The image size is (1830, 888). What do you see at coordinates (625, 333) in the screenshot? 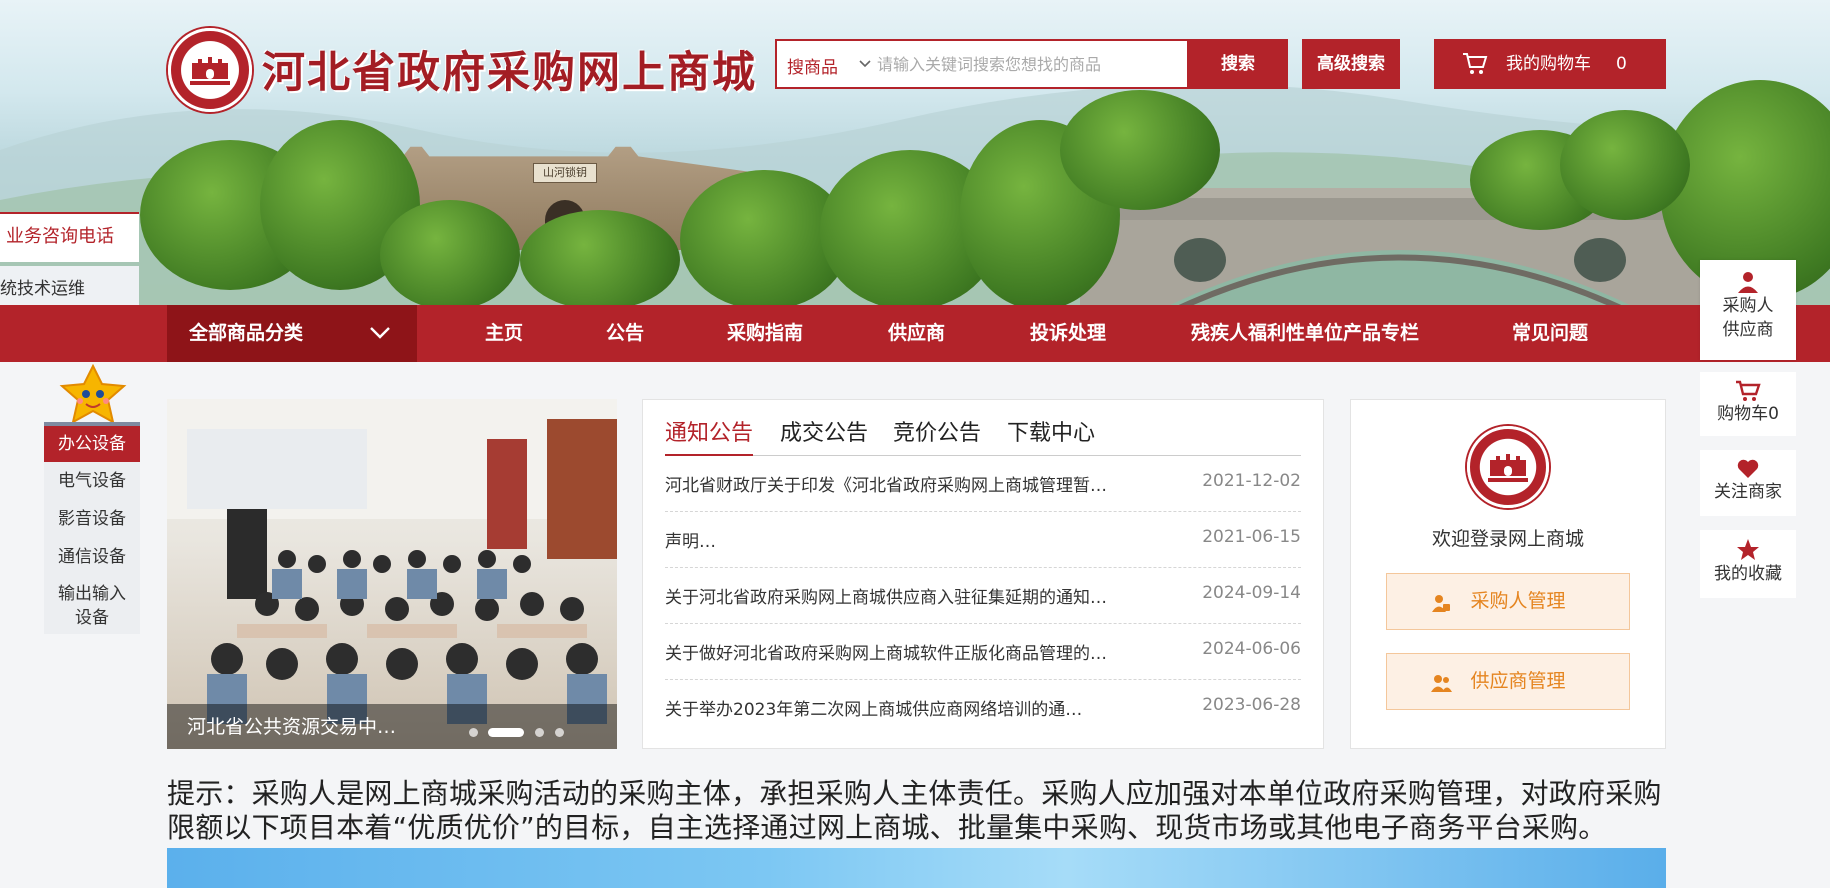
I see `nav-announcements: 公告` at bounding box center [625, 333].